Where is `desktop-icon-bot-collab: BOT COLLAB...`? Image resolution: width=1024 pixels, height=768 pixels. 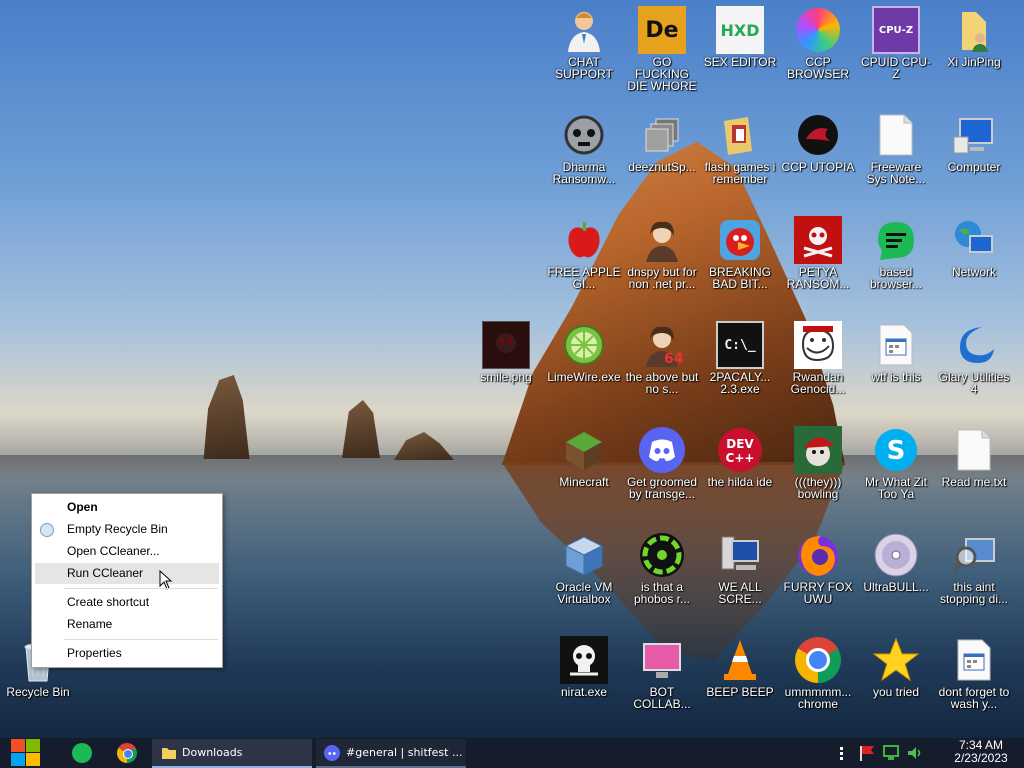 desktop-icon-bot-collab: BOT COLLAB... is located at coordinates (662, 684).